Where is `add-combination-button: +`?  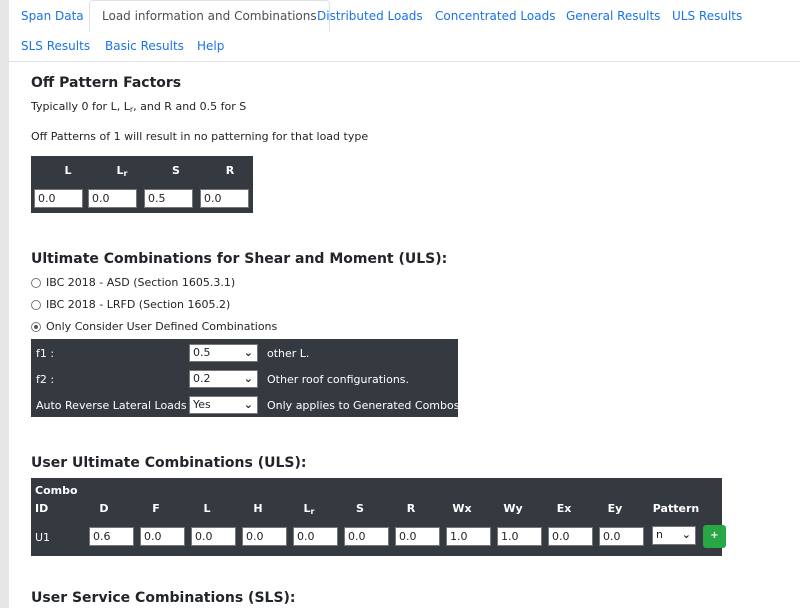 add-combination-button: + is located at coordinates (714, 536).